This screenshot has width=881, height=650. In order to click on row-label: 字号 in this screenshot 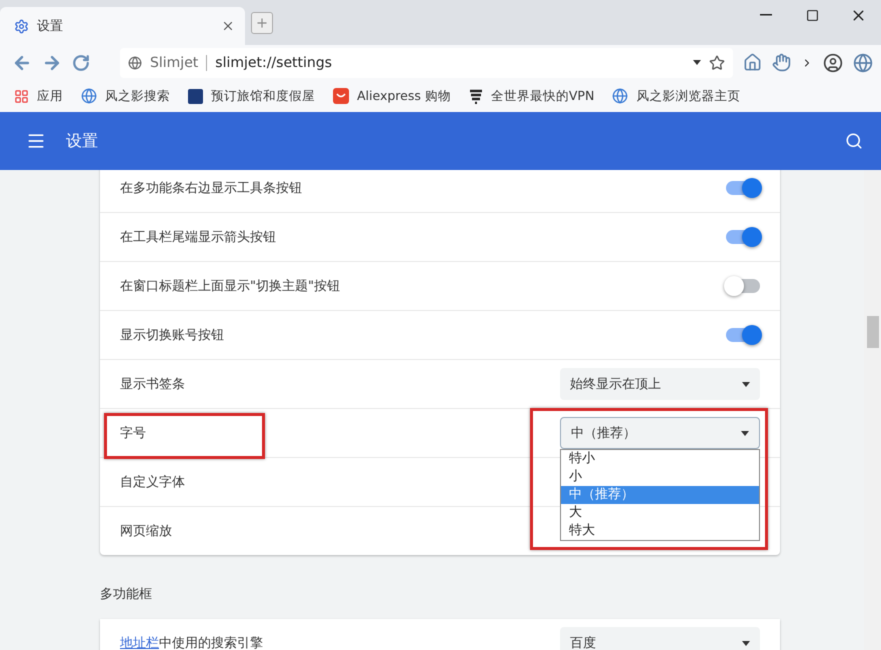, I will do `click(133, 433)`.